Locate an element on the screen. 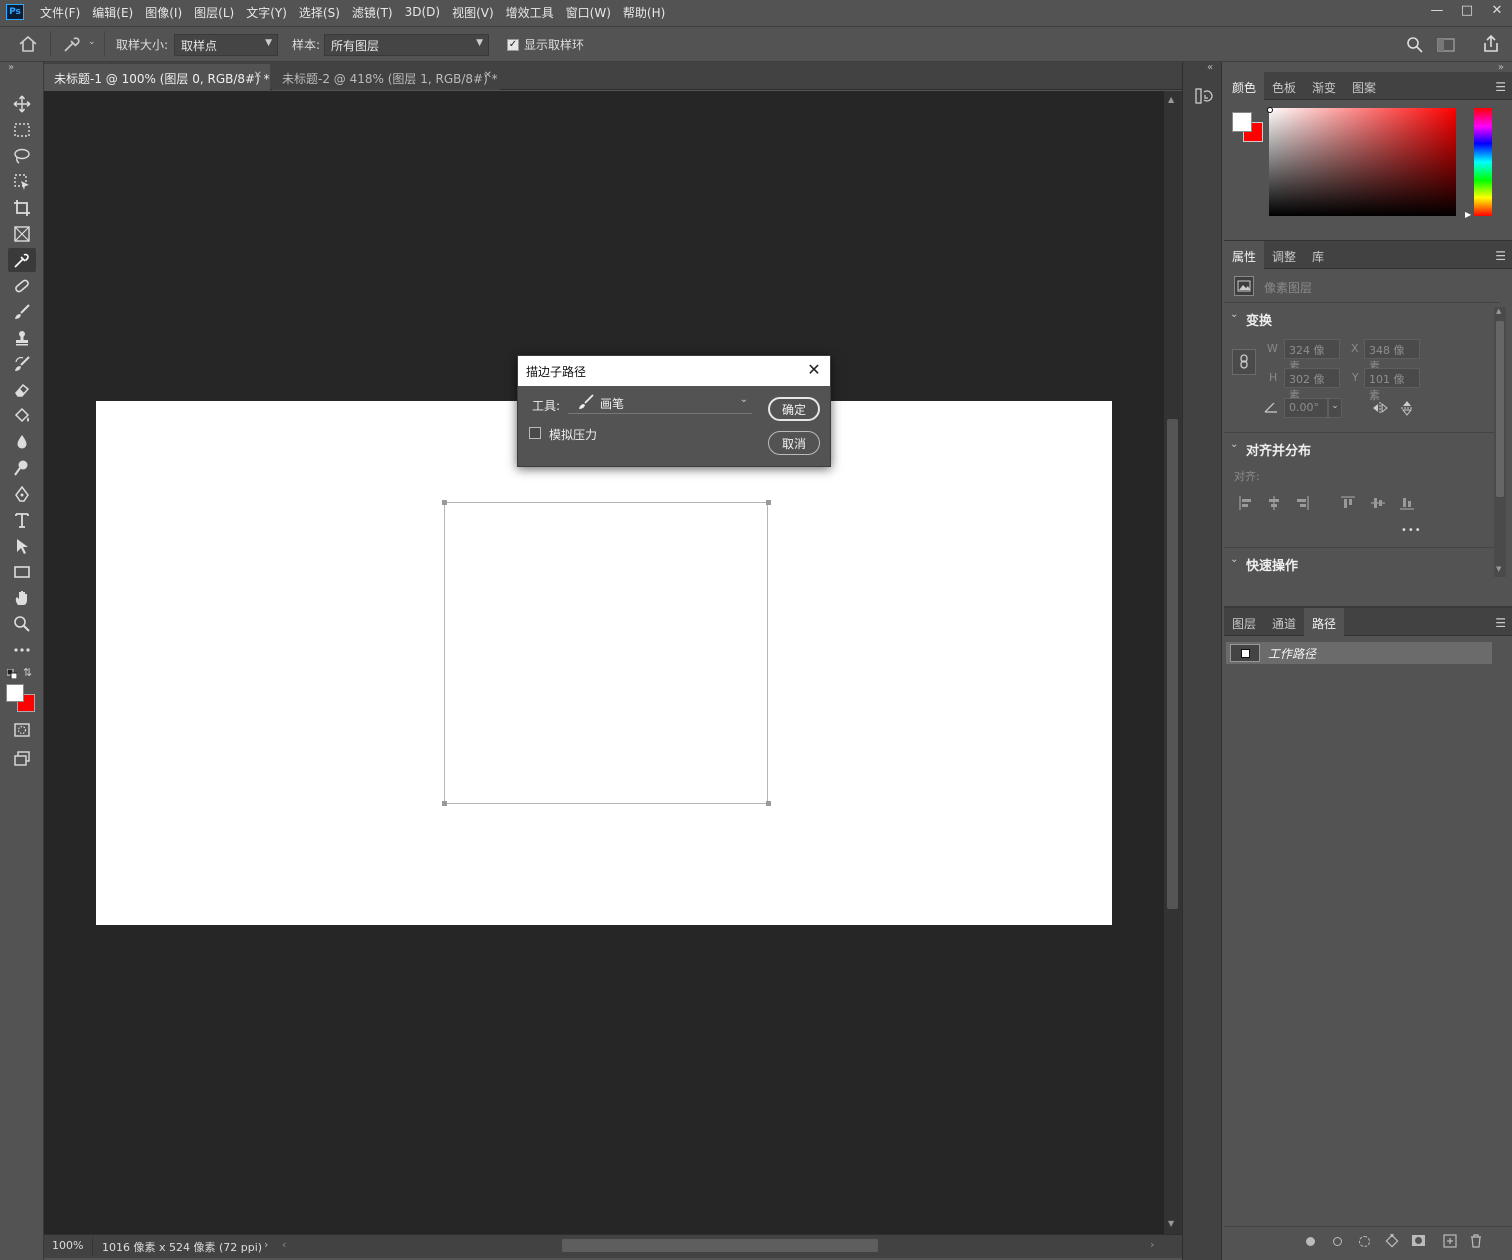 The image size is (1512, 1260). x-field: 348 像素 is located at coordinates (1392, 356).